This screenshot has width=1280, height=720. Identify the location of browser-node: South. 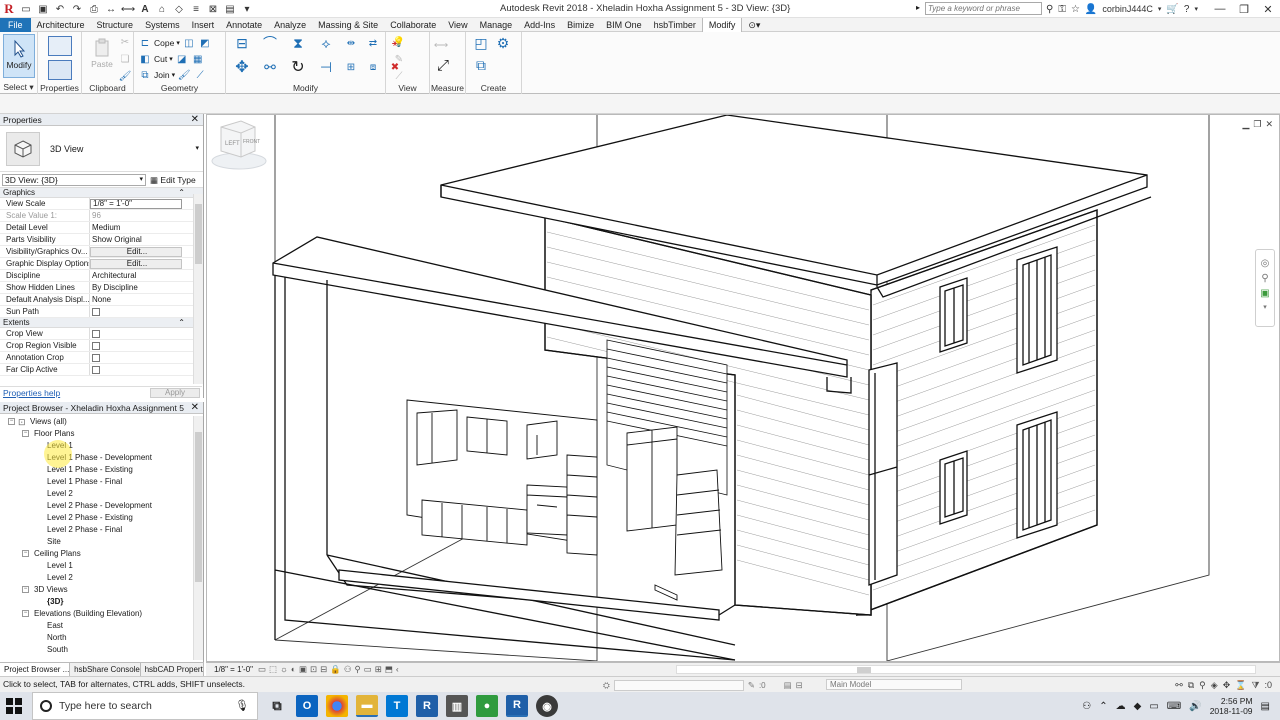
(96, 650).